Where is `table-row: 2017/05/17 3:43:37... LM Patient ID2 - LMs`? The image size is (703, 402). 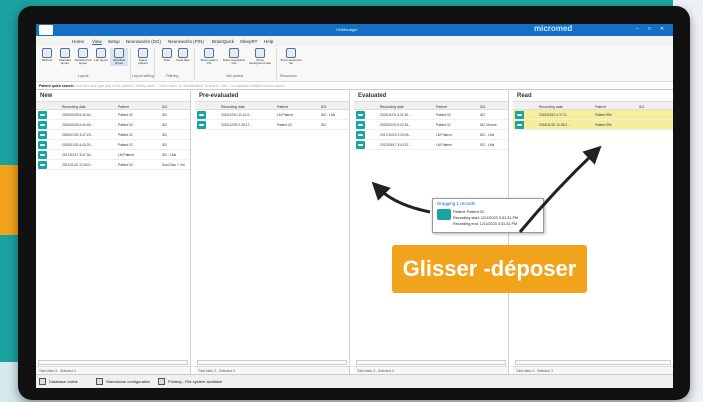 table-row: 2017/05/17 3:43:37... LM Patient ID2 - LMs is located at coordinates (431, 145).